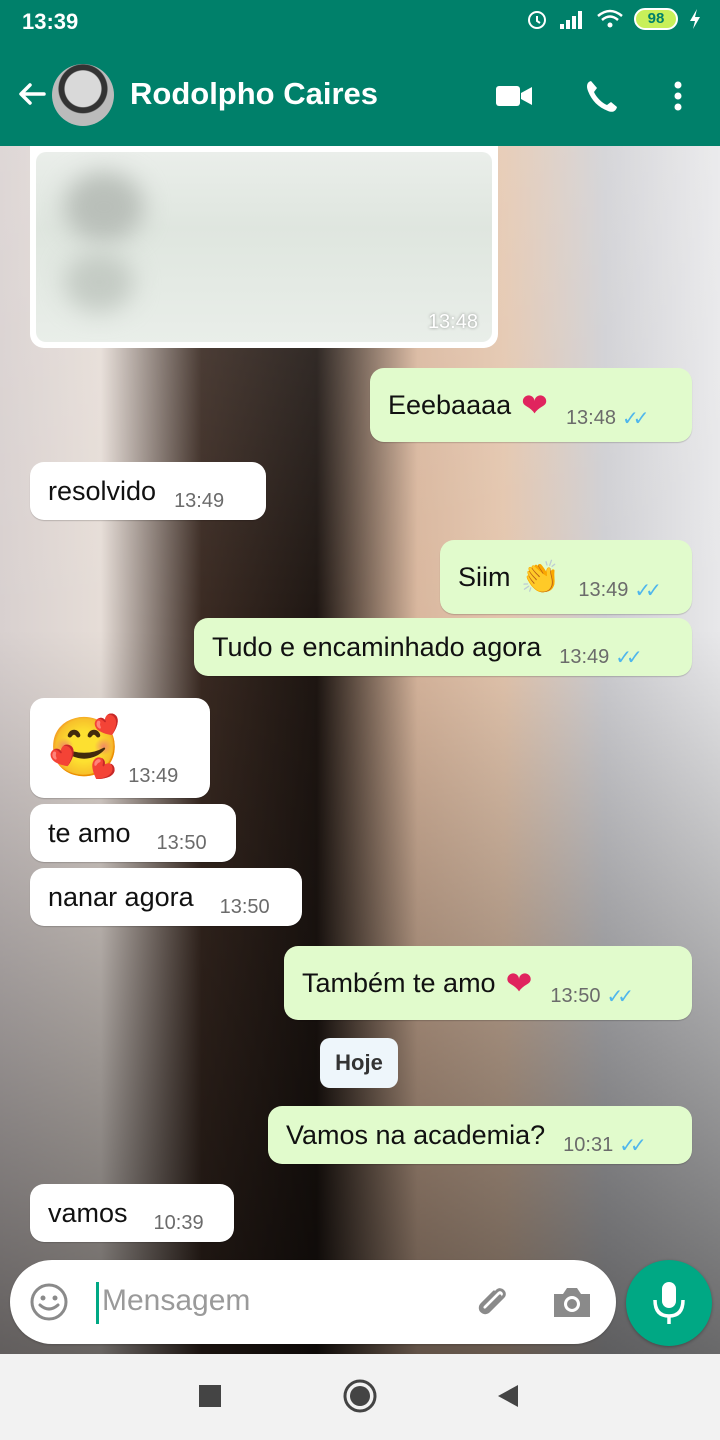 The width and height of the screenshot is (720, 1440). Describe the element at coordinates (32, 94) in the screenshot. I see `arrow-left-icon` at that location.